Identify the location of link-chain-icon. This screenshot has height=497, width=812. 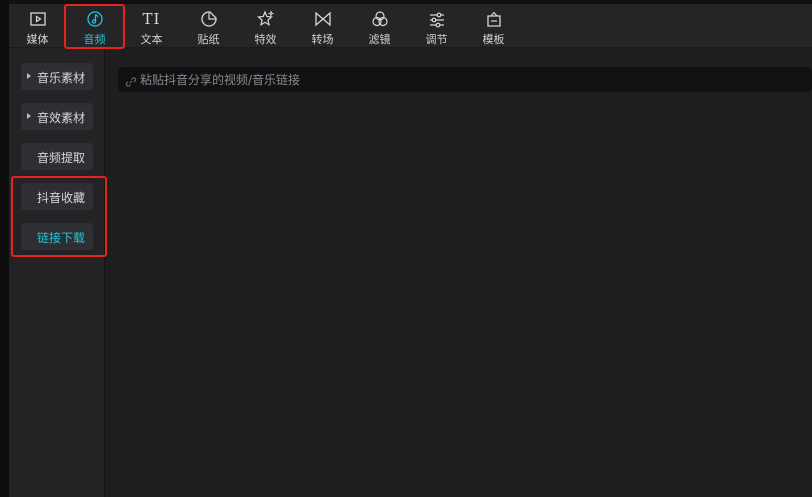
(131, 80).